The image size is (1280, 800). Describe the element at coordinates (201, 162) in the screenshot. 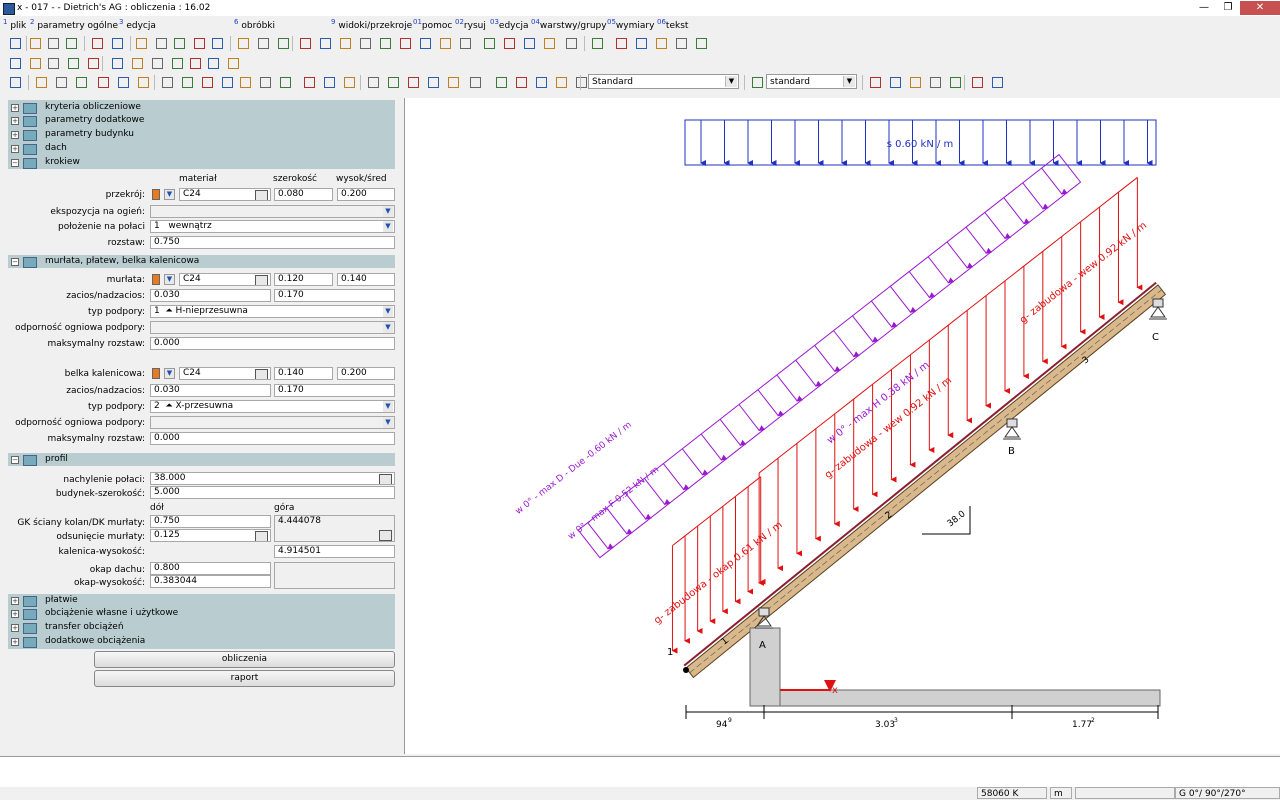

I see `group-rafter: − krokiew` at that location.